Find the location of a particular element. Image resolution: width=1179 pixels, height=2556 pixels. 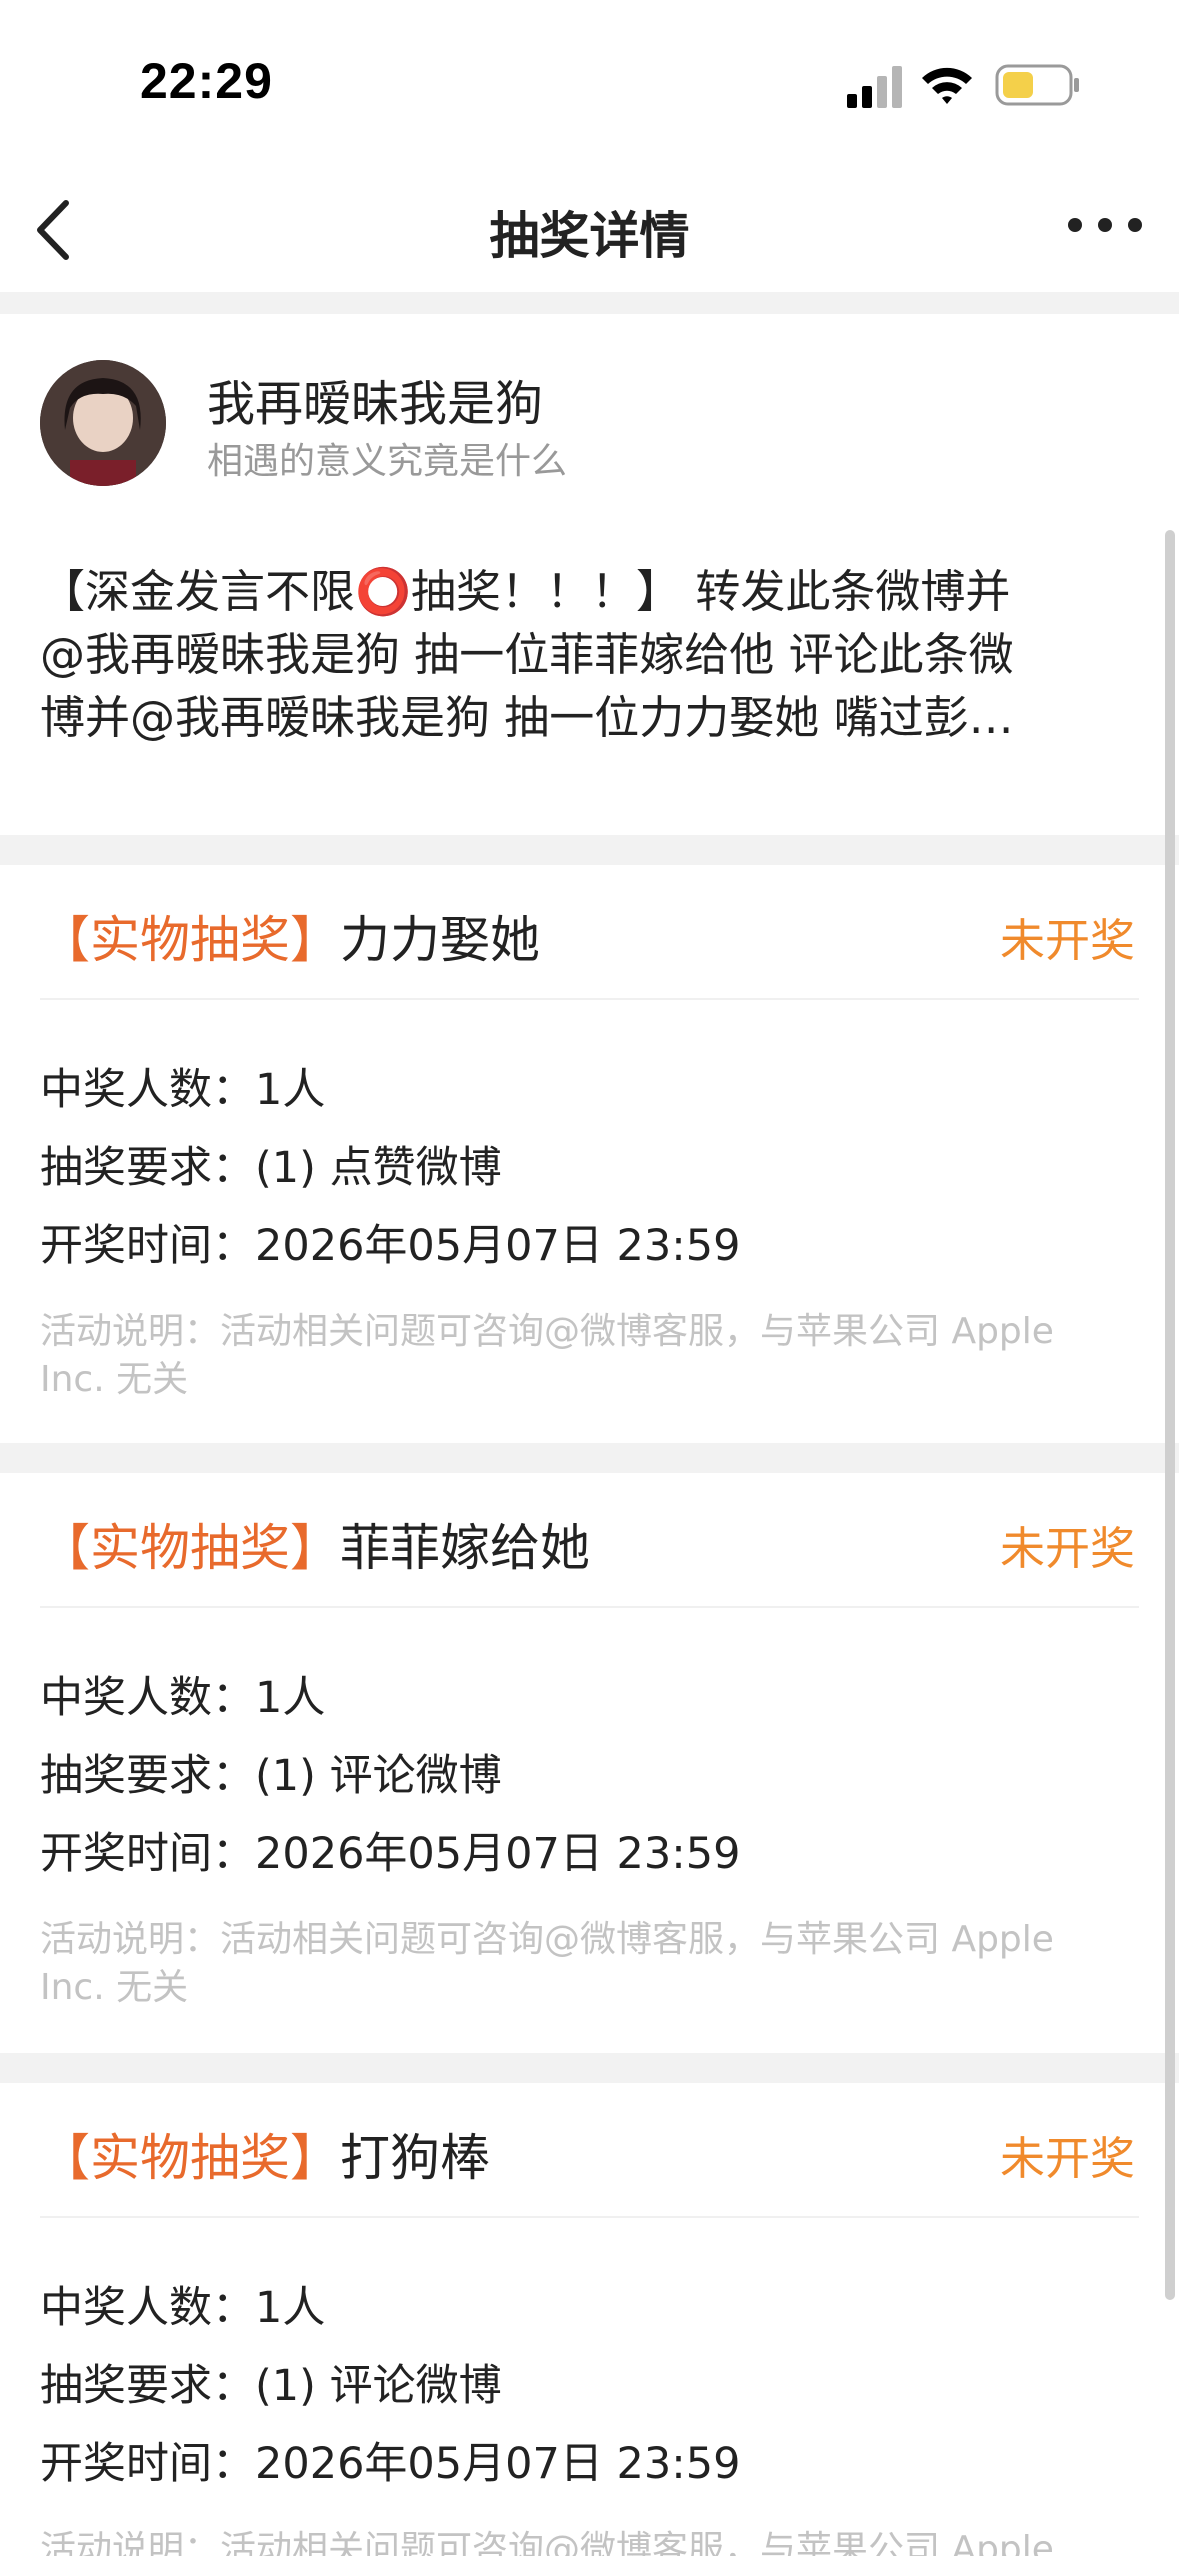

avatar is located at coordinates (103, 423).